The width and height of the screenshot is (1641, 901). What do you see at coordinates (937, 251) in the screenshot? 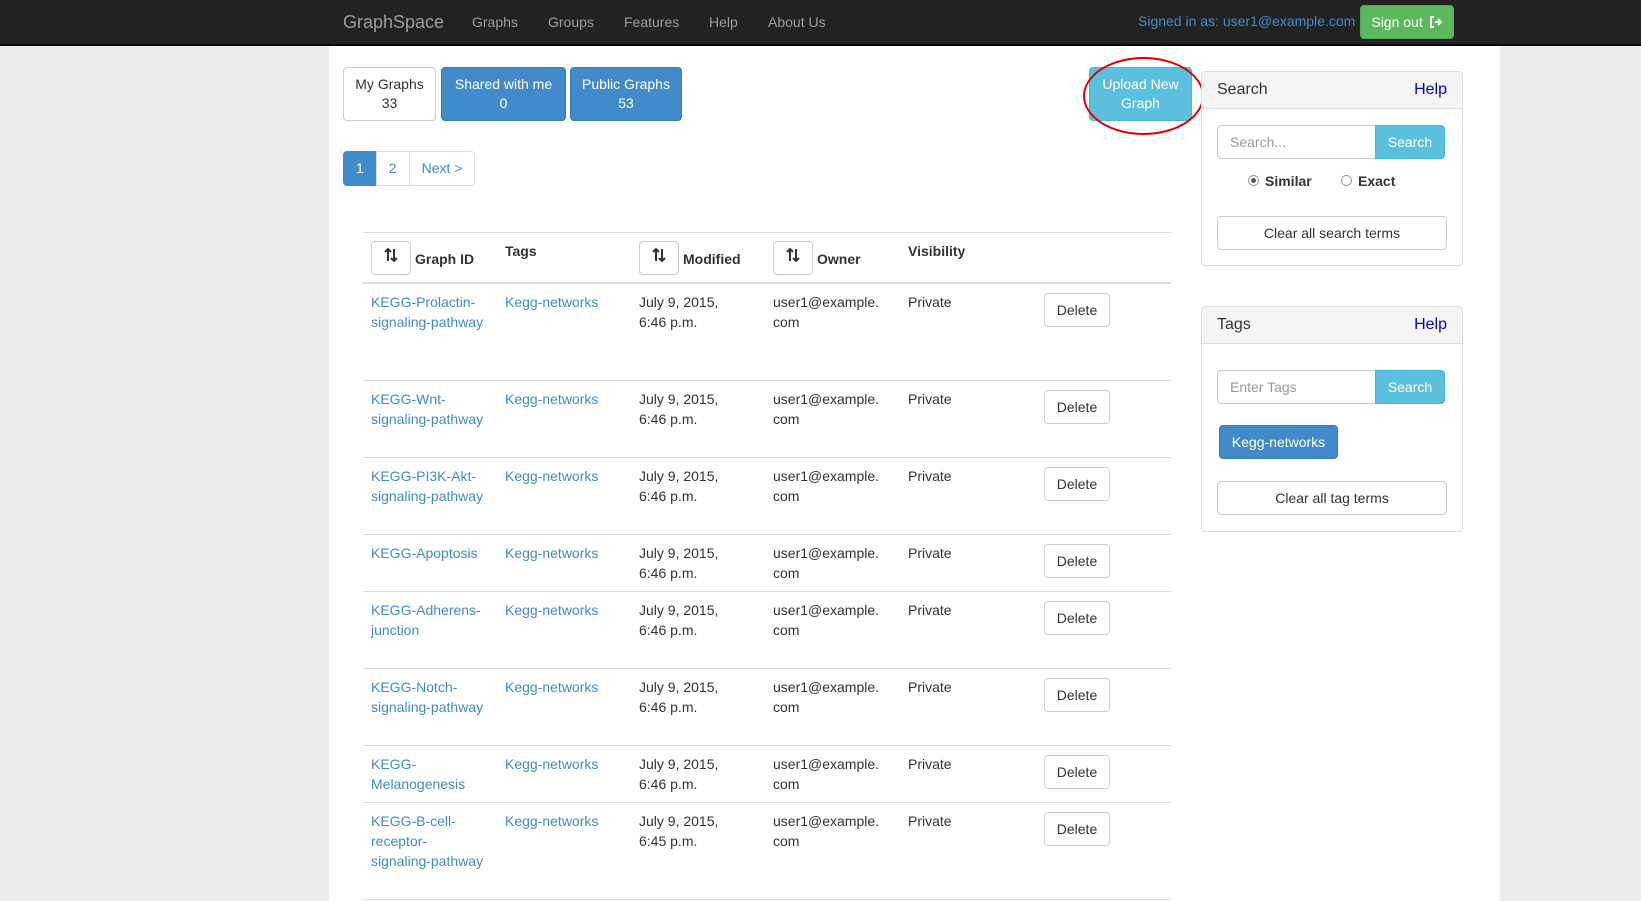
I see `header-visibility: Visibility` at bounding box center [937, 251].